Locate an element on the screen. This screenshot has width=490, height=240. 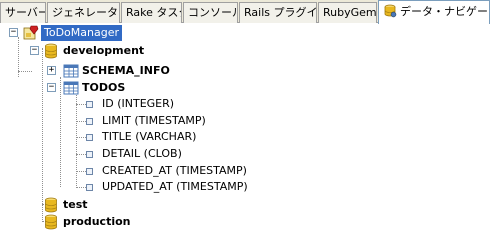
tab-rails-plugins: Rails プラグイン is located at coordinates (278, 12).